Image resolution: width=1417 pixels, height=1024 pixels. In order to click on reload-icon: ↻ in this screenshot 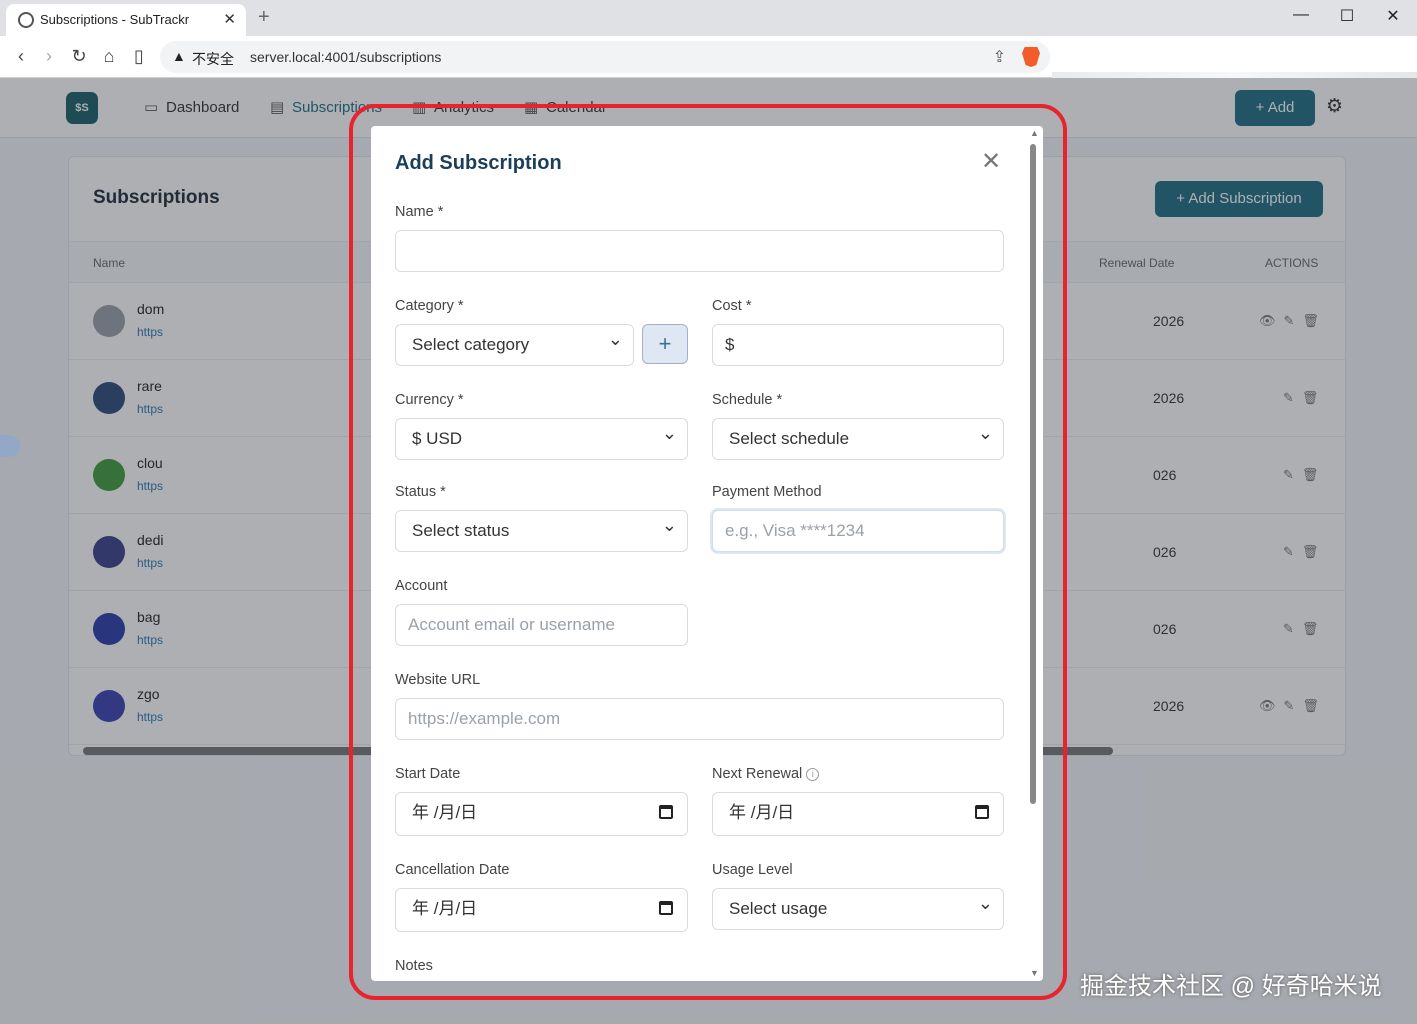, I will do `click(79, 56)`.